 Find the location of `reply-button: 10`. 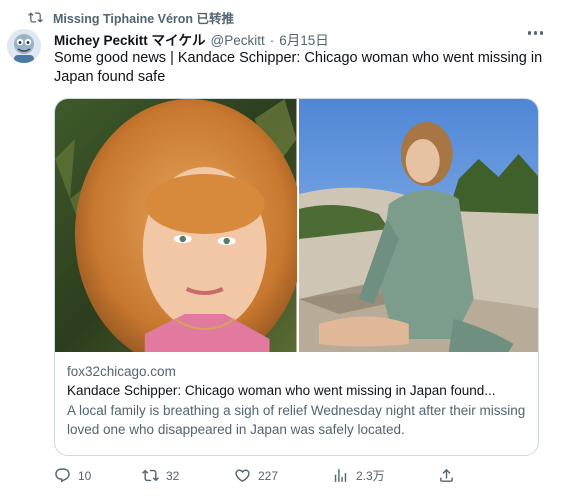

reply-button: 10 is located at coordinates (72, 475).